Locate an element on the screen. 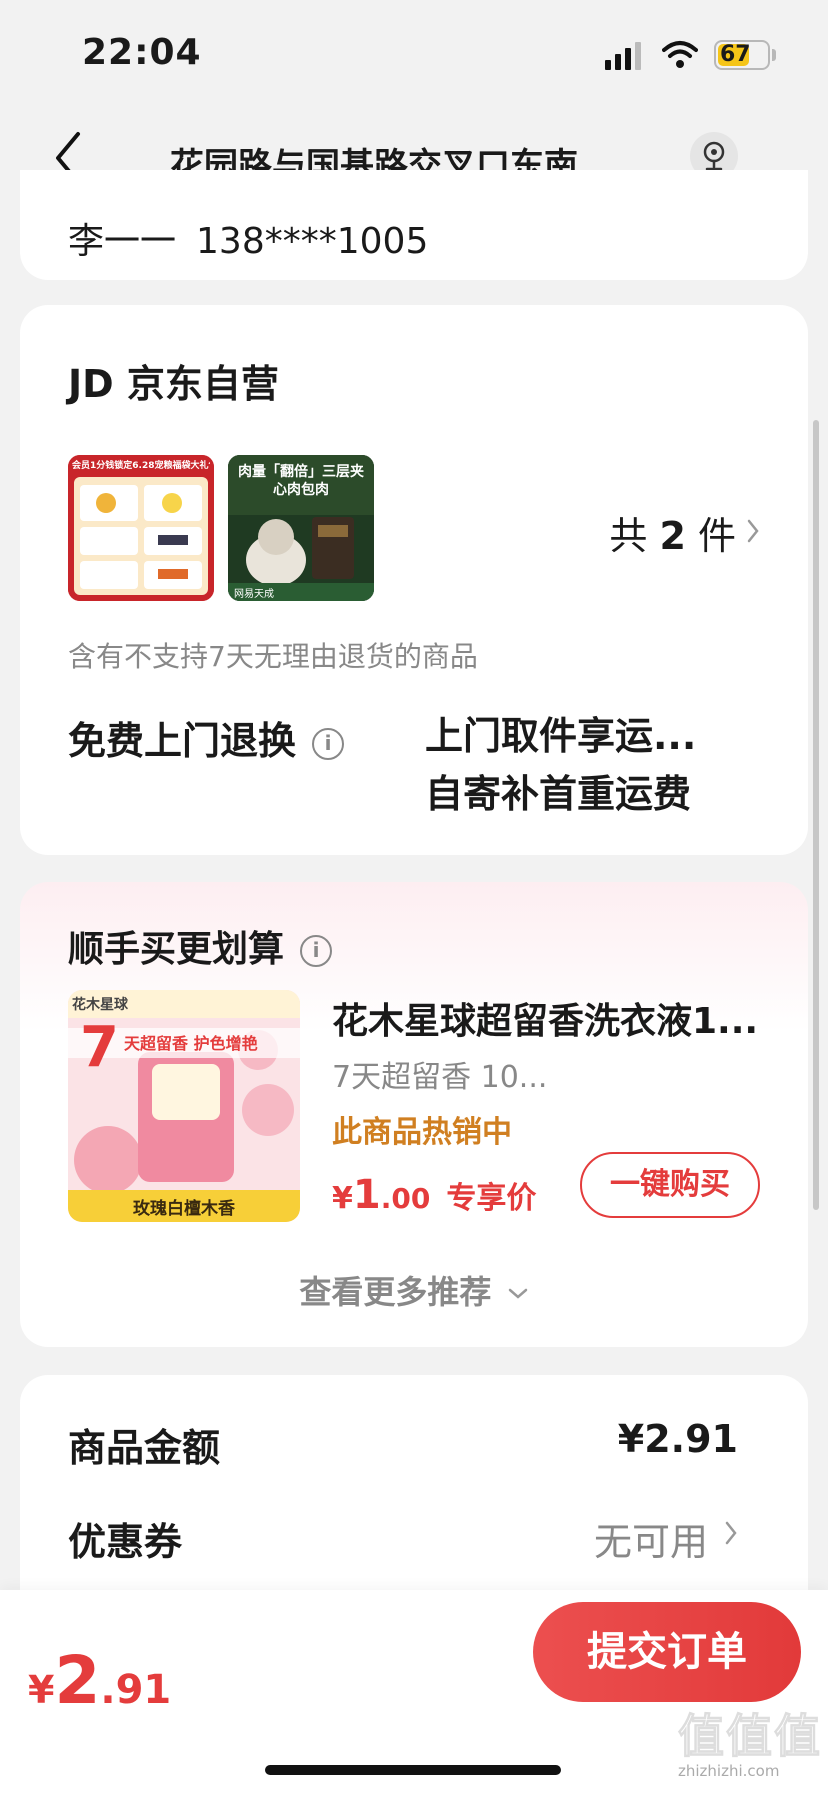 Image resolution: width=828 pixels, height=1794 pixels. battery-icon: 67 is located at coordinates (742, 55).